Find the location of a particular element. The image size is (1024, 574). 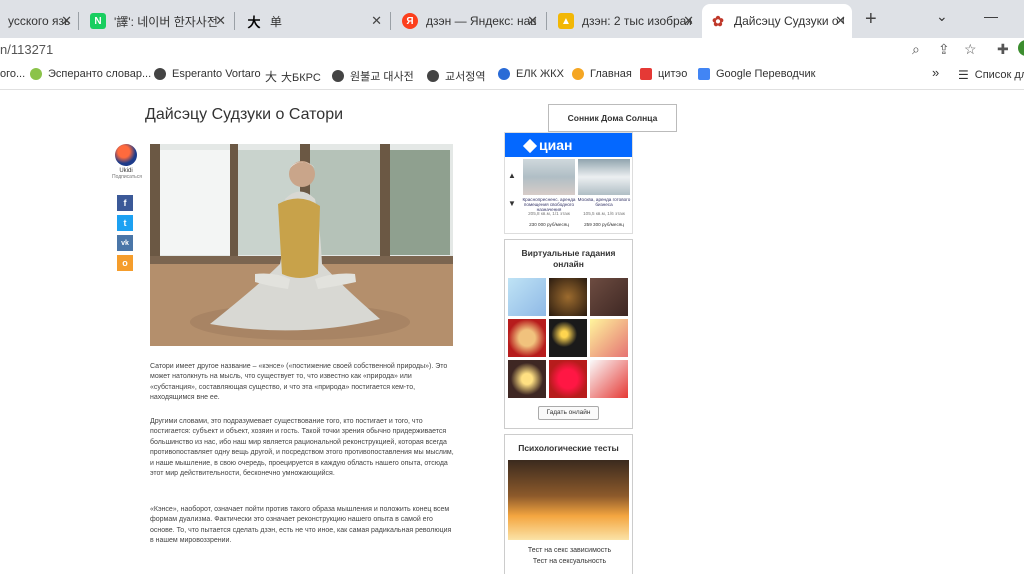

tab-search-icon: ⌄ is located at coordinates (942, 16).